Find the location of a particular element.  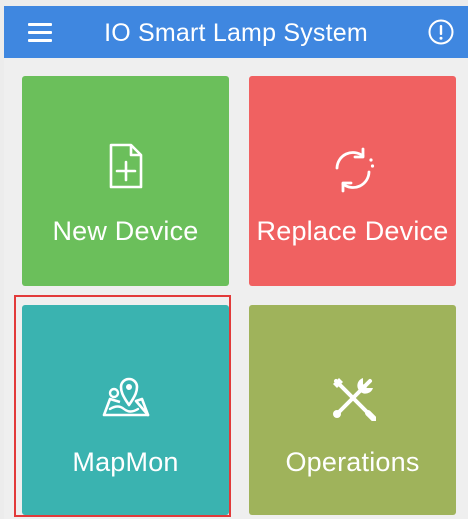

tools-icon is located at coordinates (353, 400).